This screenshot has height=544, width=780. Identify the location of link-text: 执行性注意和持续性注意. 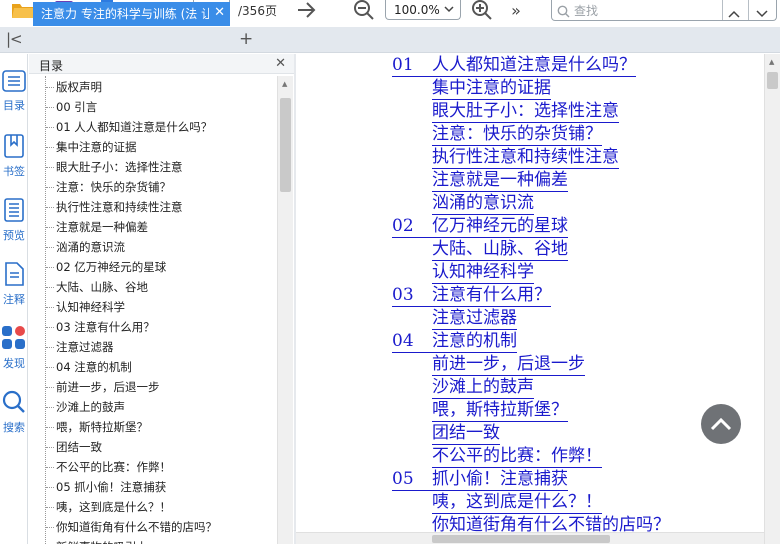
(525, 157).